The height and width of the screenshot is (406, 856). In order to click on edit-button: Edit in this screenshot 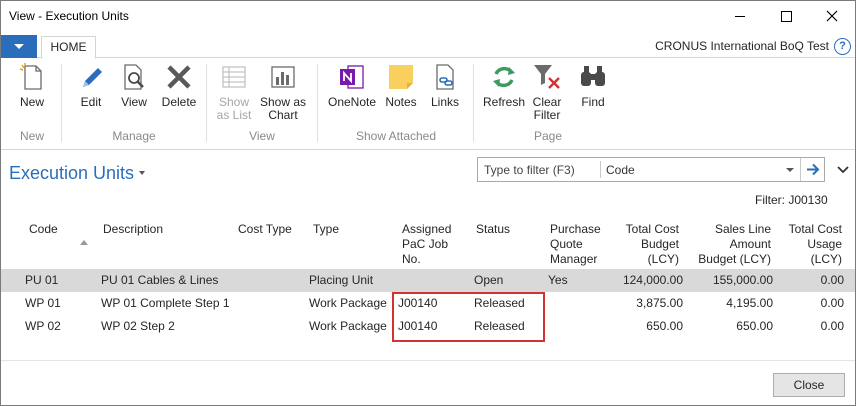, I will do `click(91, 85)`.